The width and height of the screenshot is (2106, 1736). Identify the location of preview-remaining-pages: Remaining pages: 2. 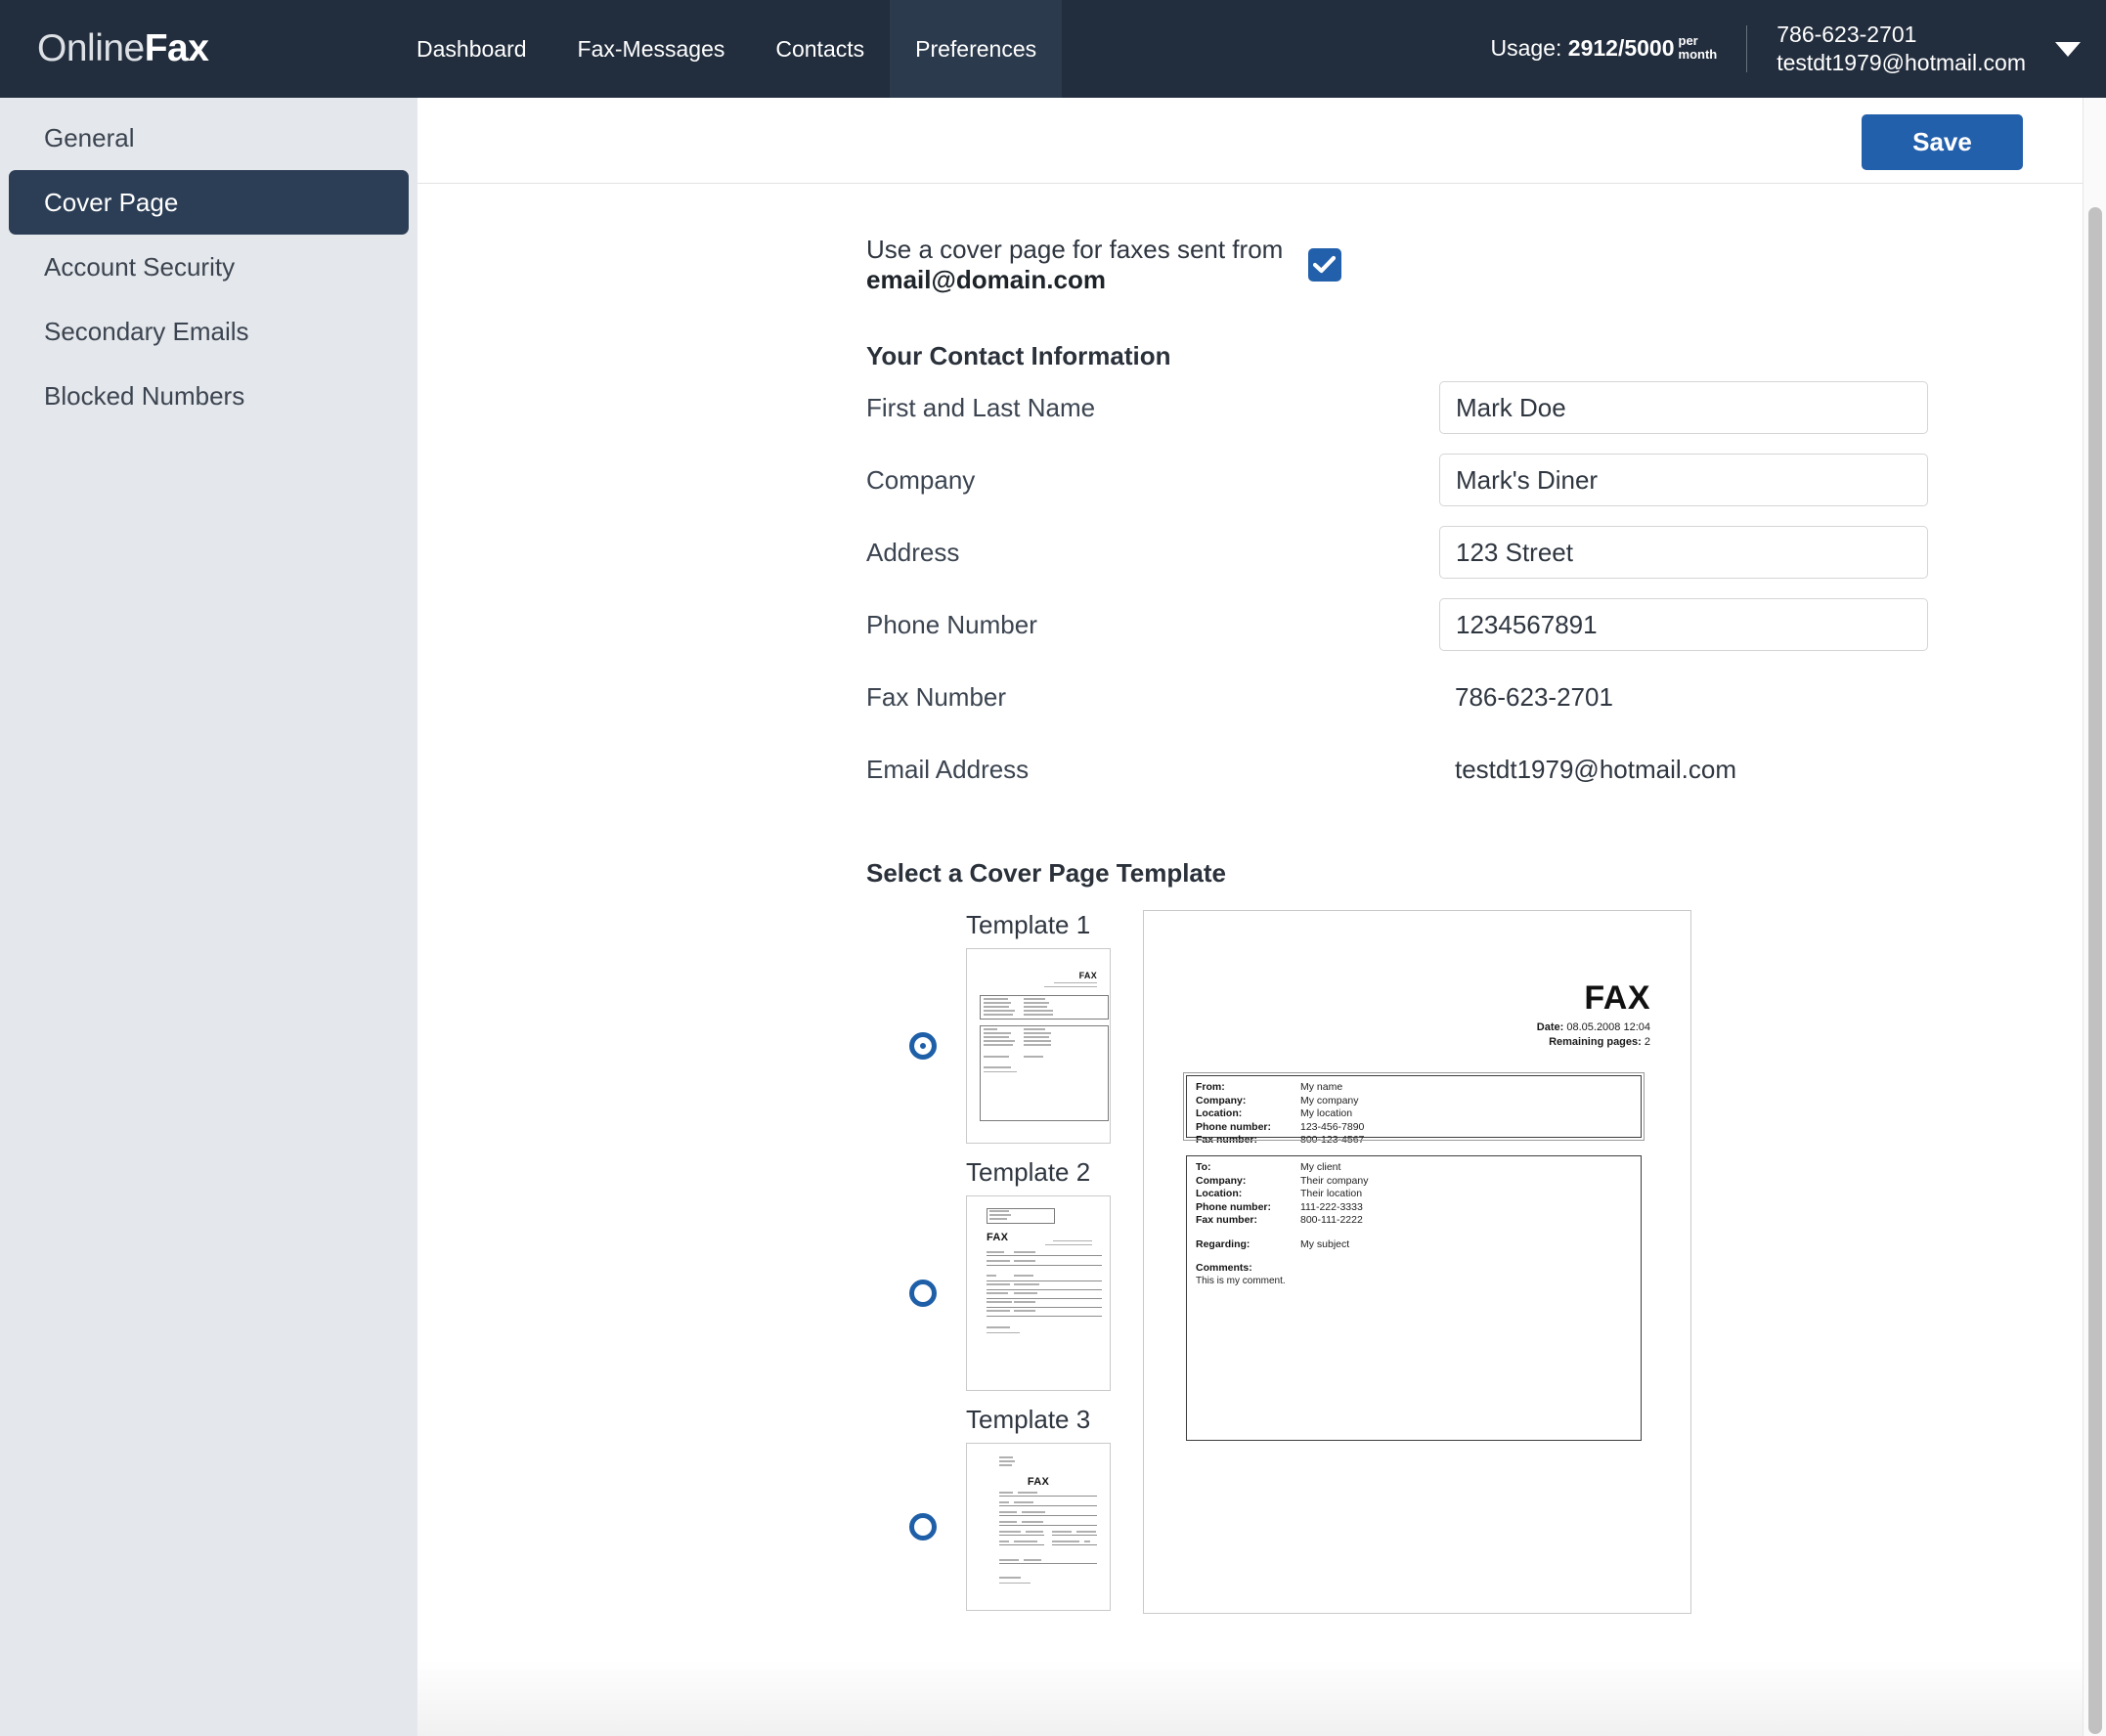
(1600, 1042).